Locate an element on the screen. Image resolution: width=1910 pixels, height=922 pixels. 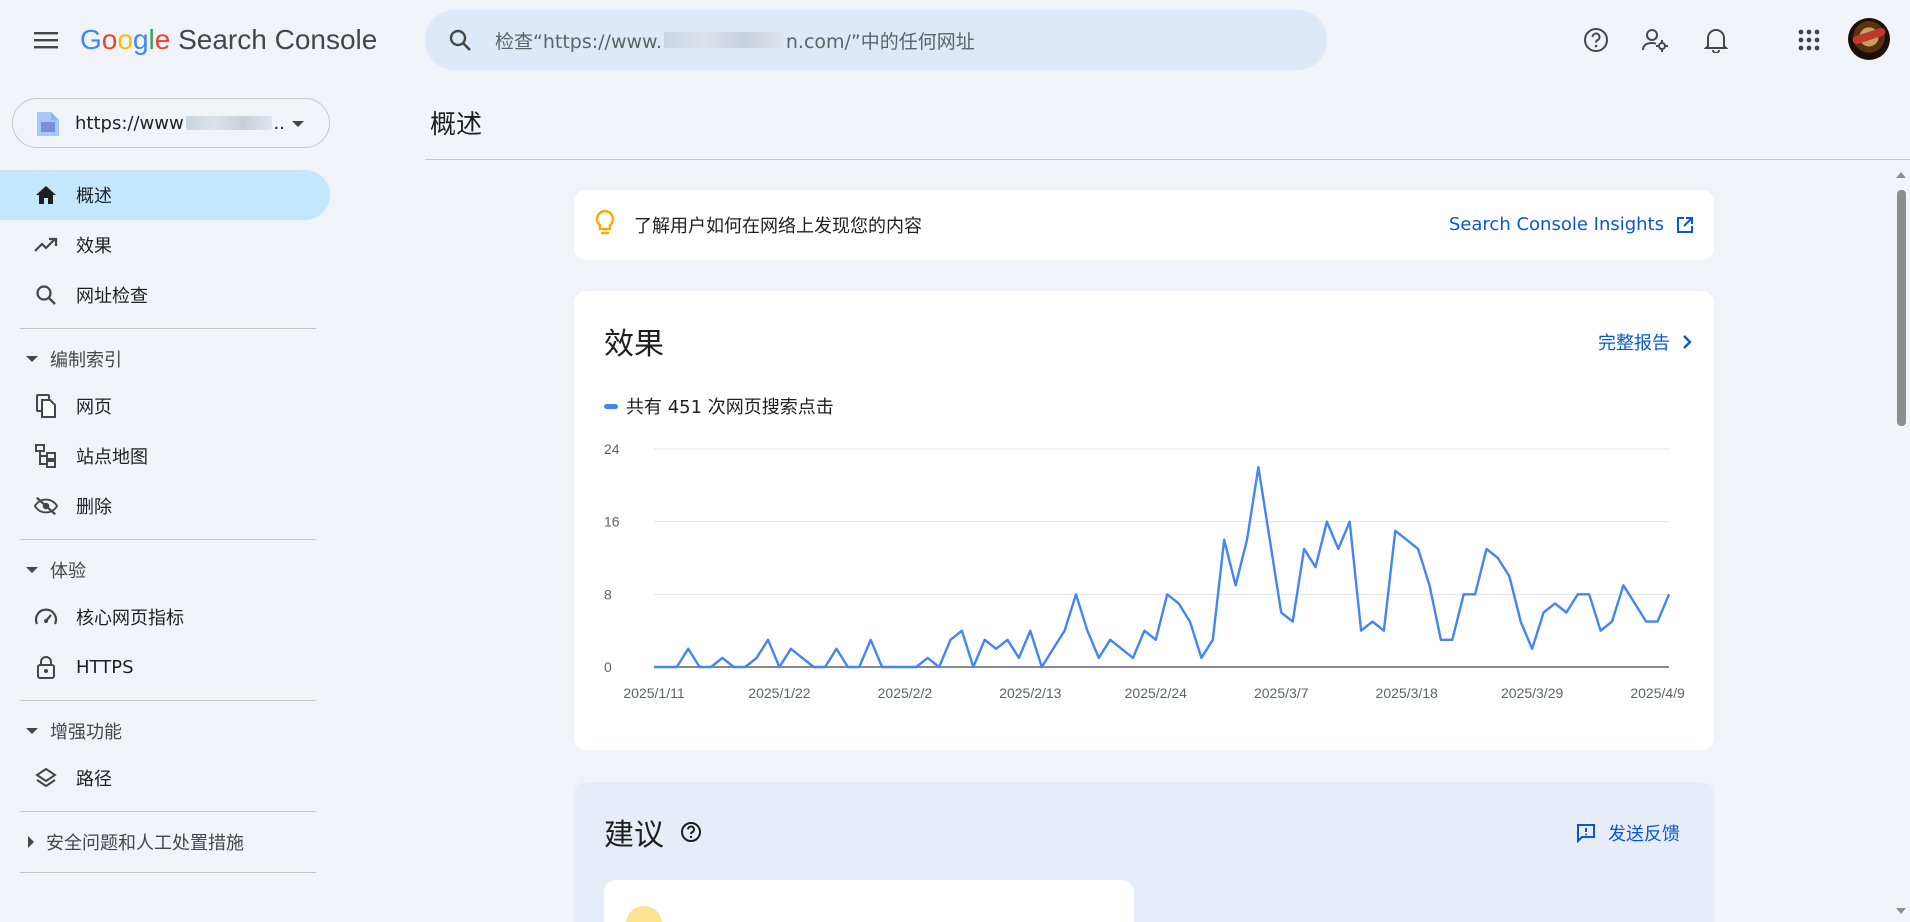
pages-icon is located at coordinates (46, 406).